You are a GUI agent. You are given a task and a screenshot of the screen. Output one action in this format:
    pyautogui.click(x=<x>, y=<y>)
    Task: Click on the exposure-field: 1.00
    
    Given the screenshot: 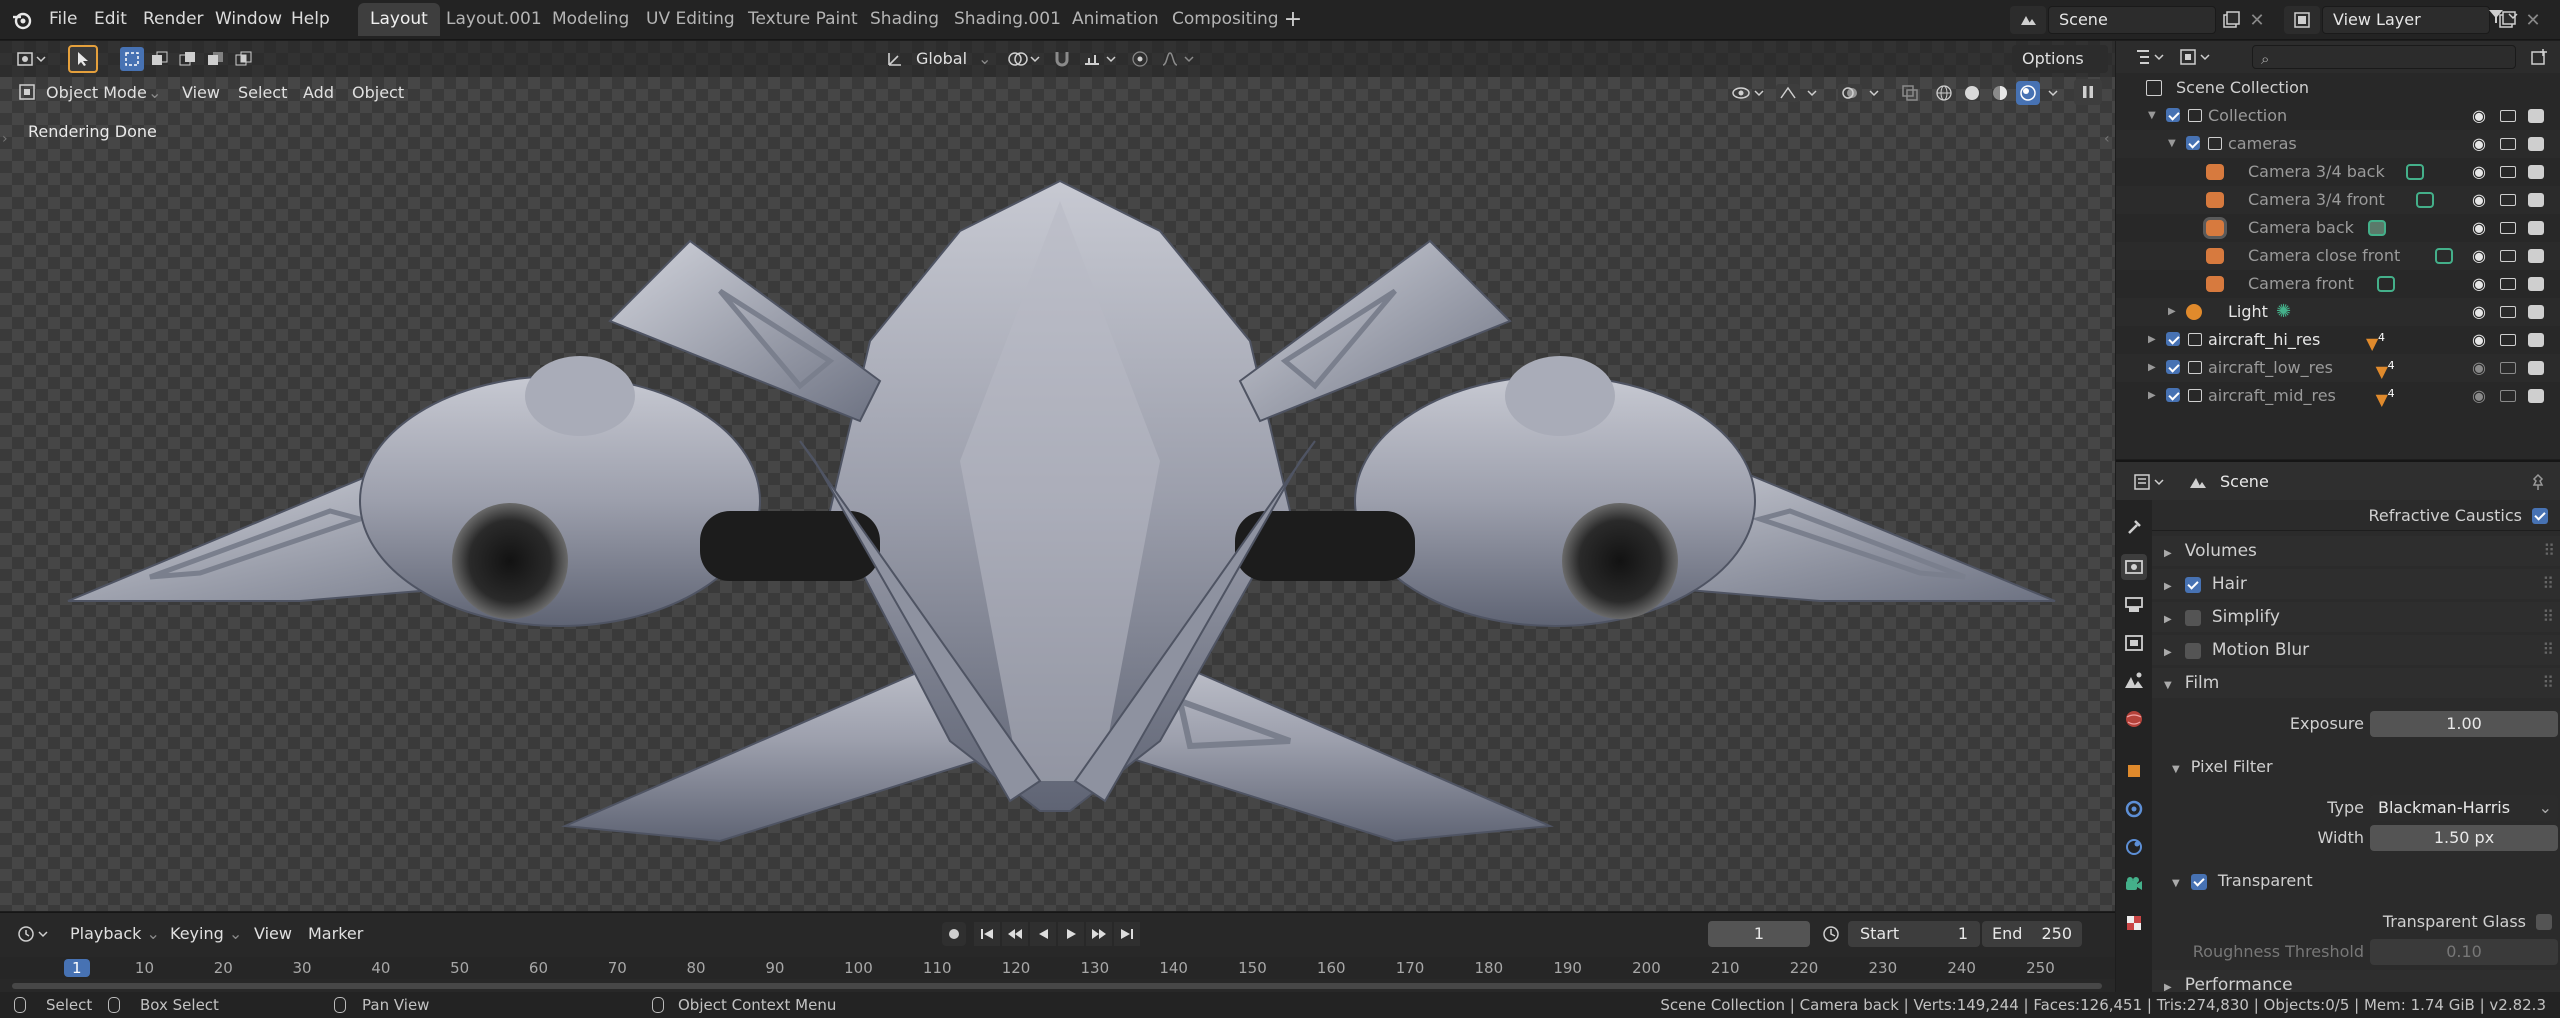 What is the action you would take?
    pyautogui.click(x=2464, y=724)
    